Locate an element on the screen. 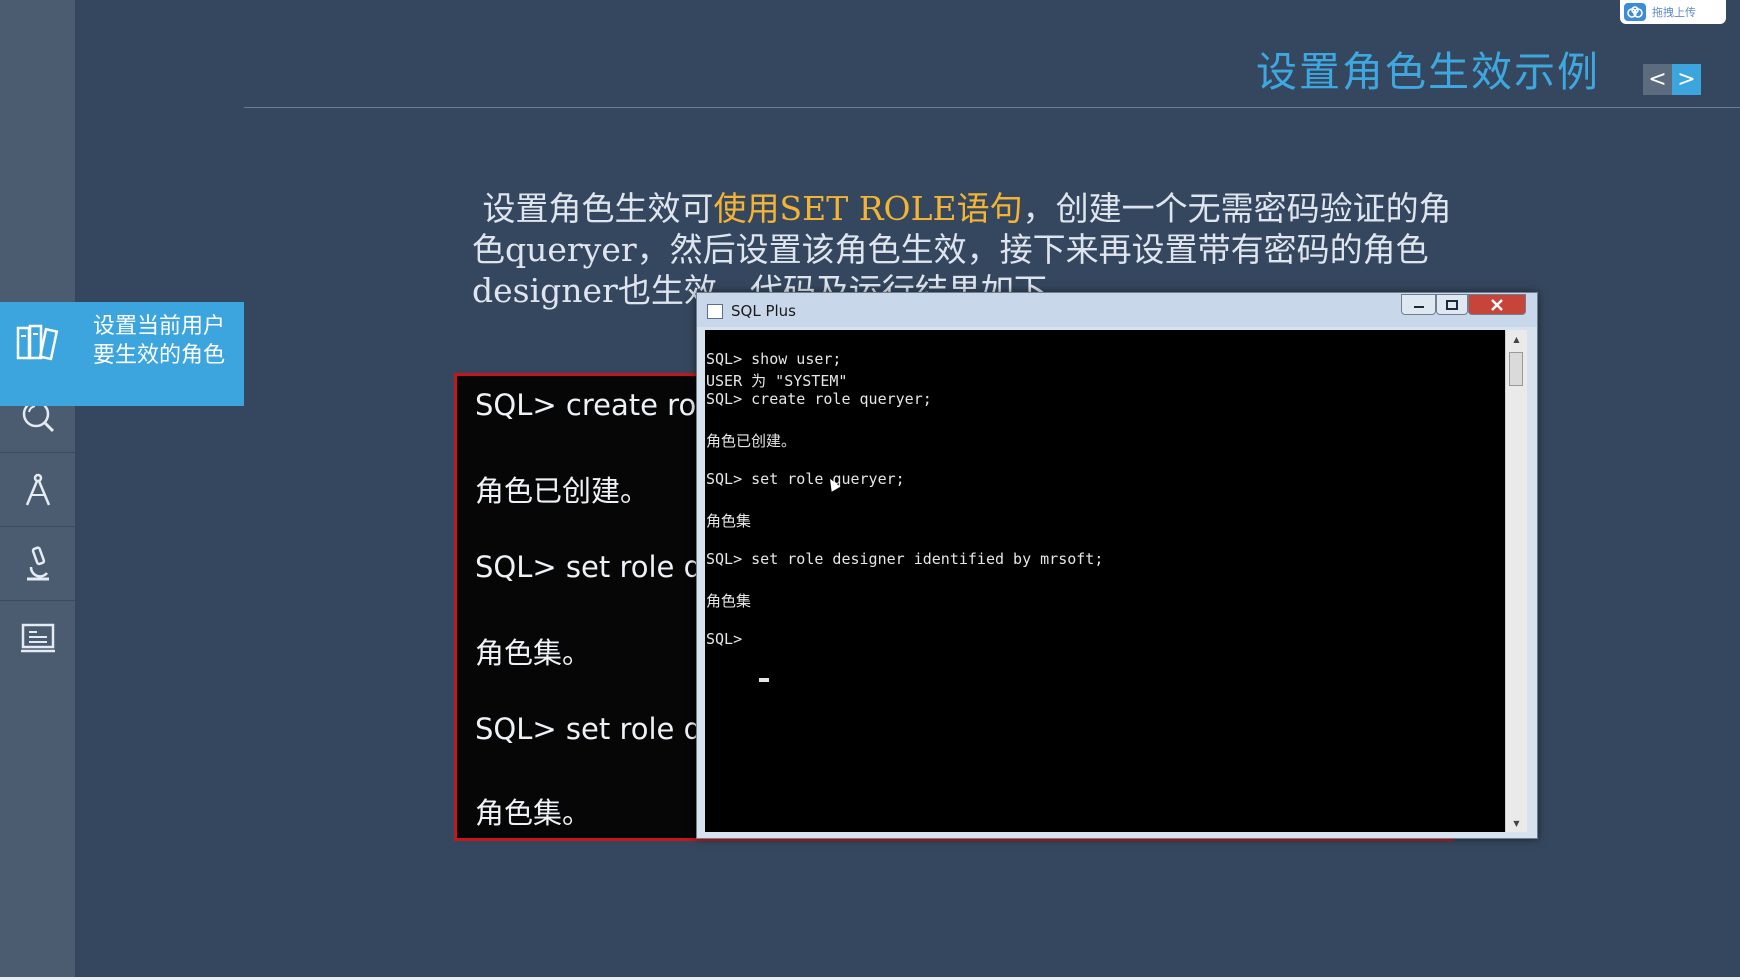 The height and width of the screenshot is (980, 1740). microscope-icon is located at coordinates (37, 563).